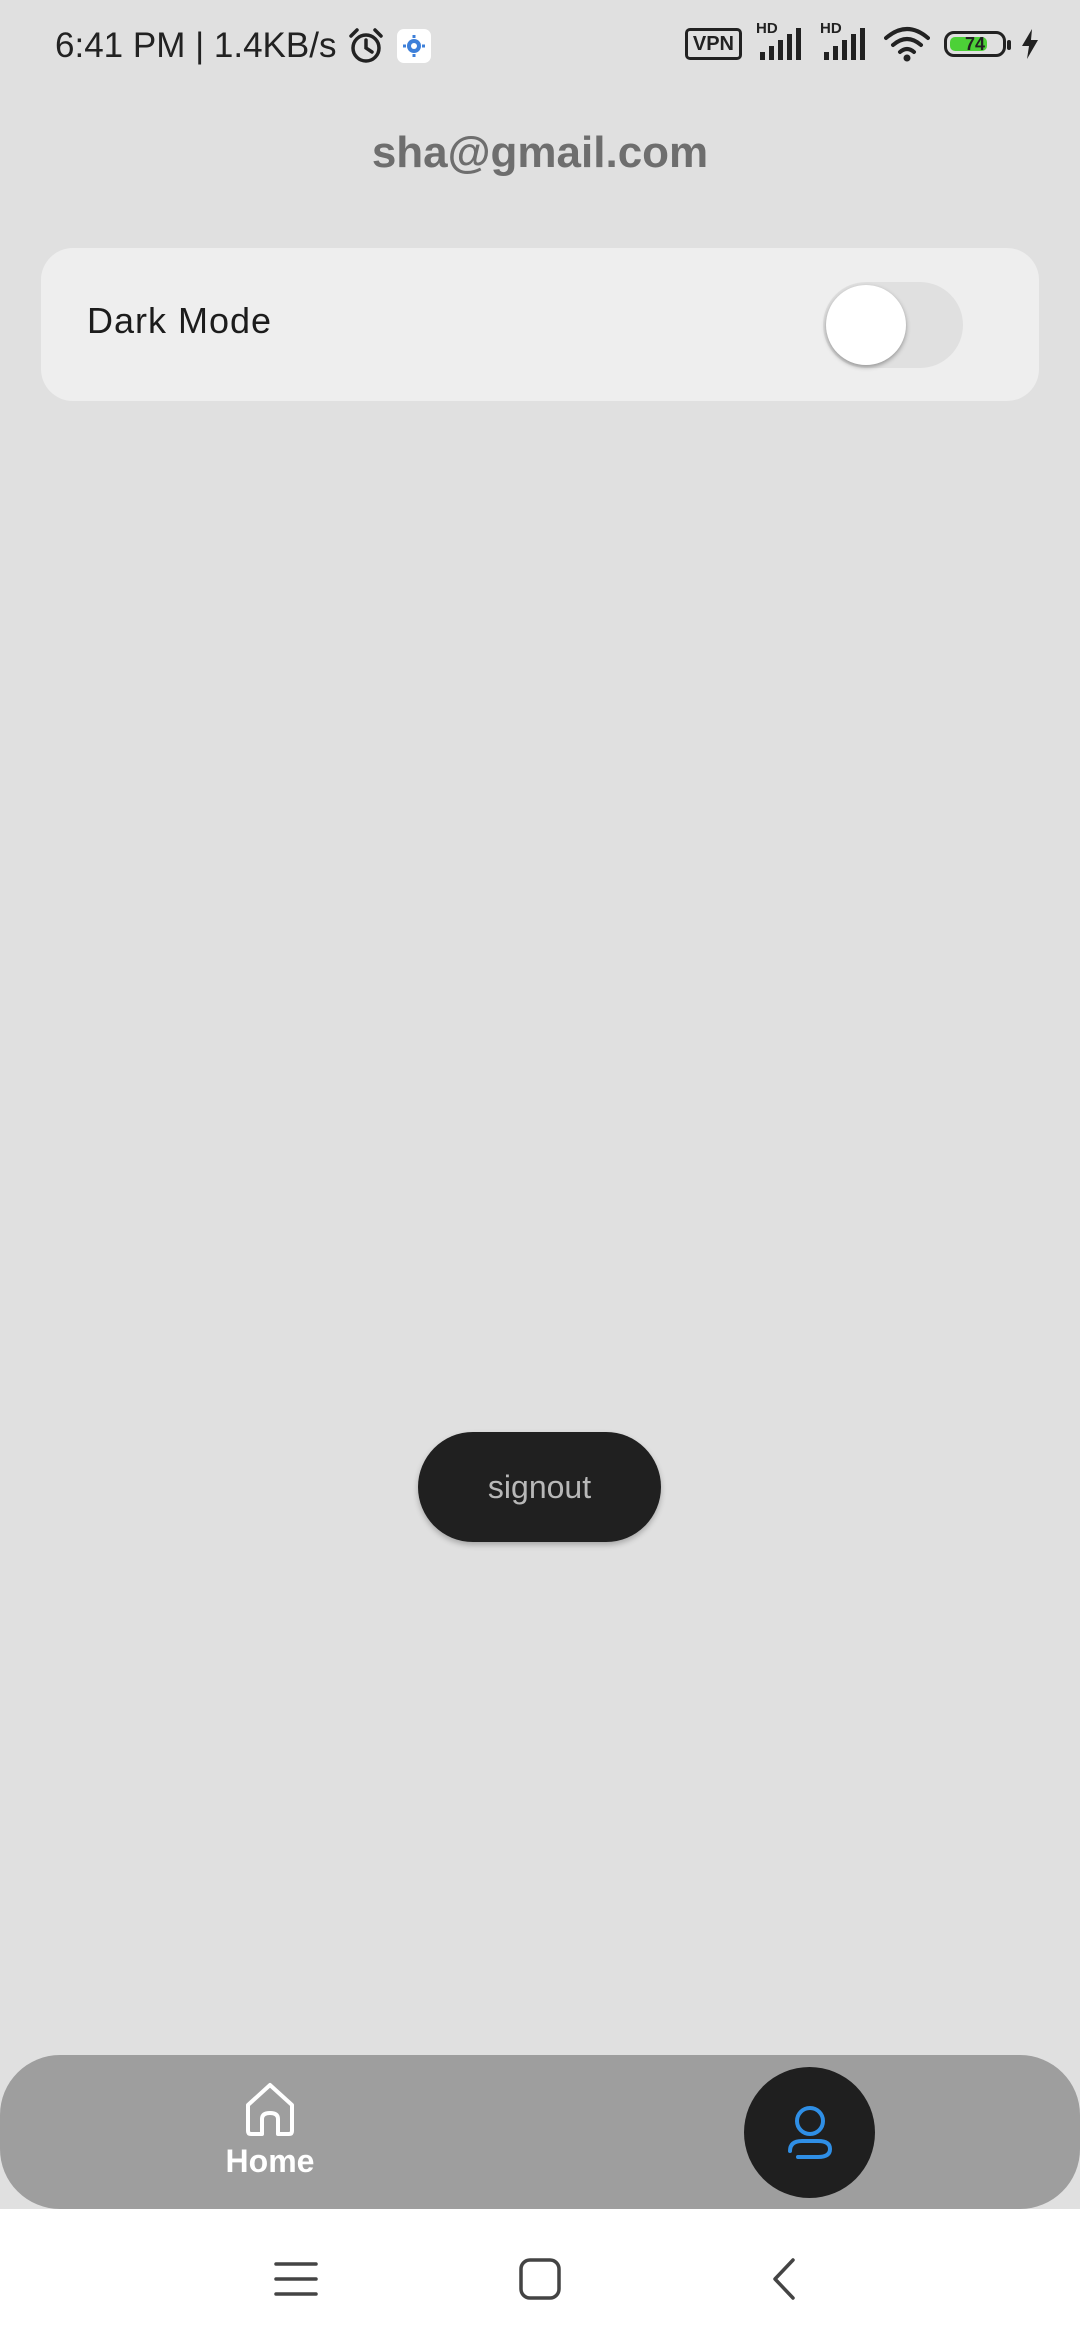 Image resolution: width=1080 pixels, height=2340 pixels. I want to click on wifi-icon, so click(907, 44).